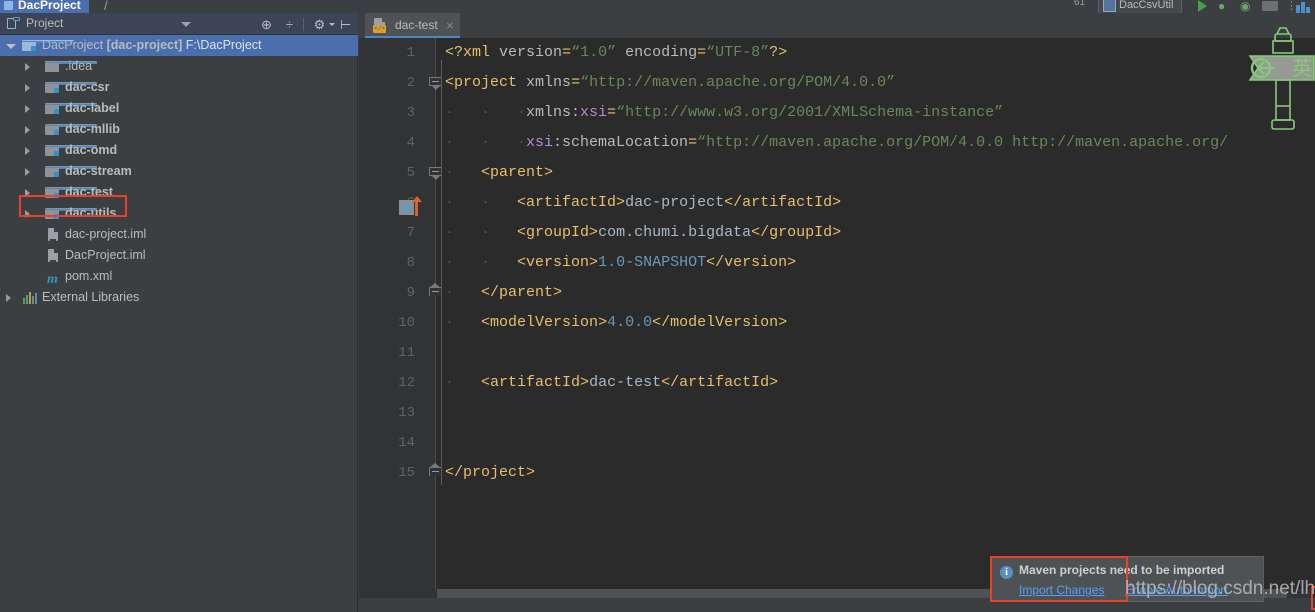  I want to click on run-icon, so click(1203, 6).